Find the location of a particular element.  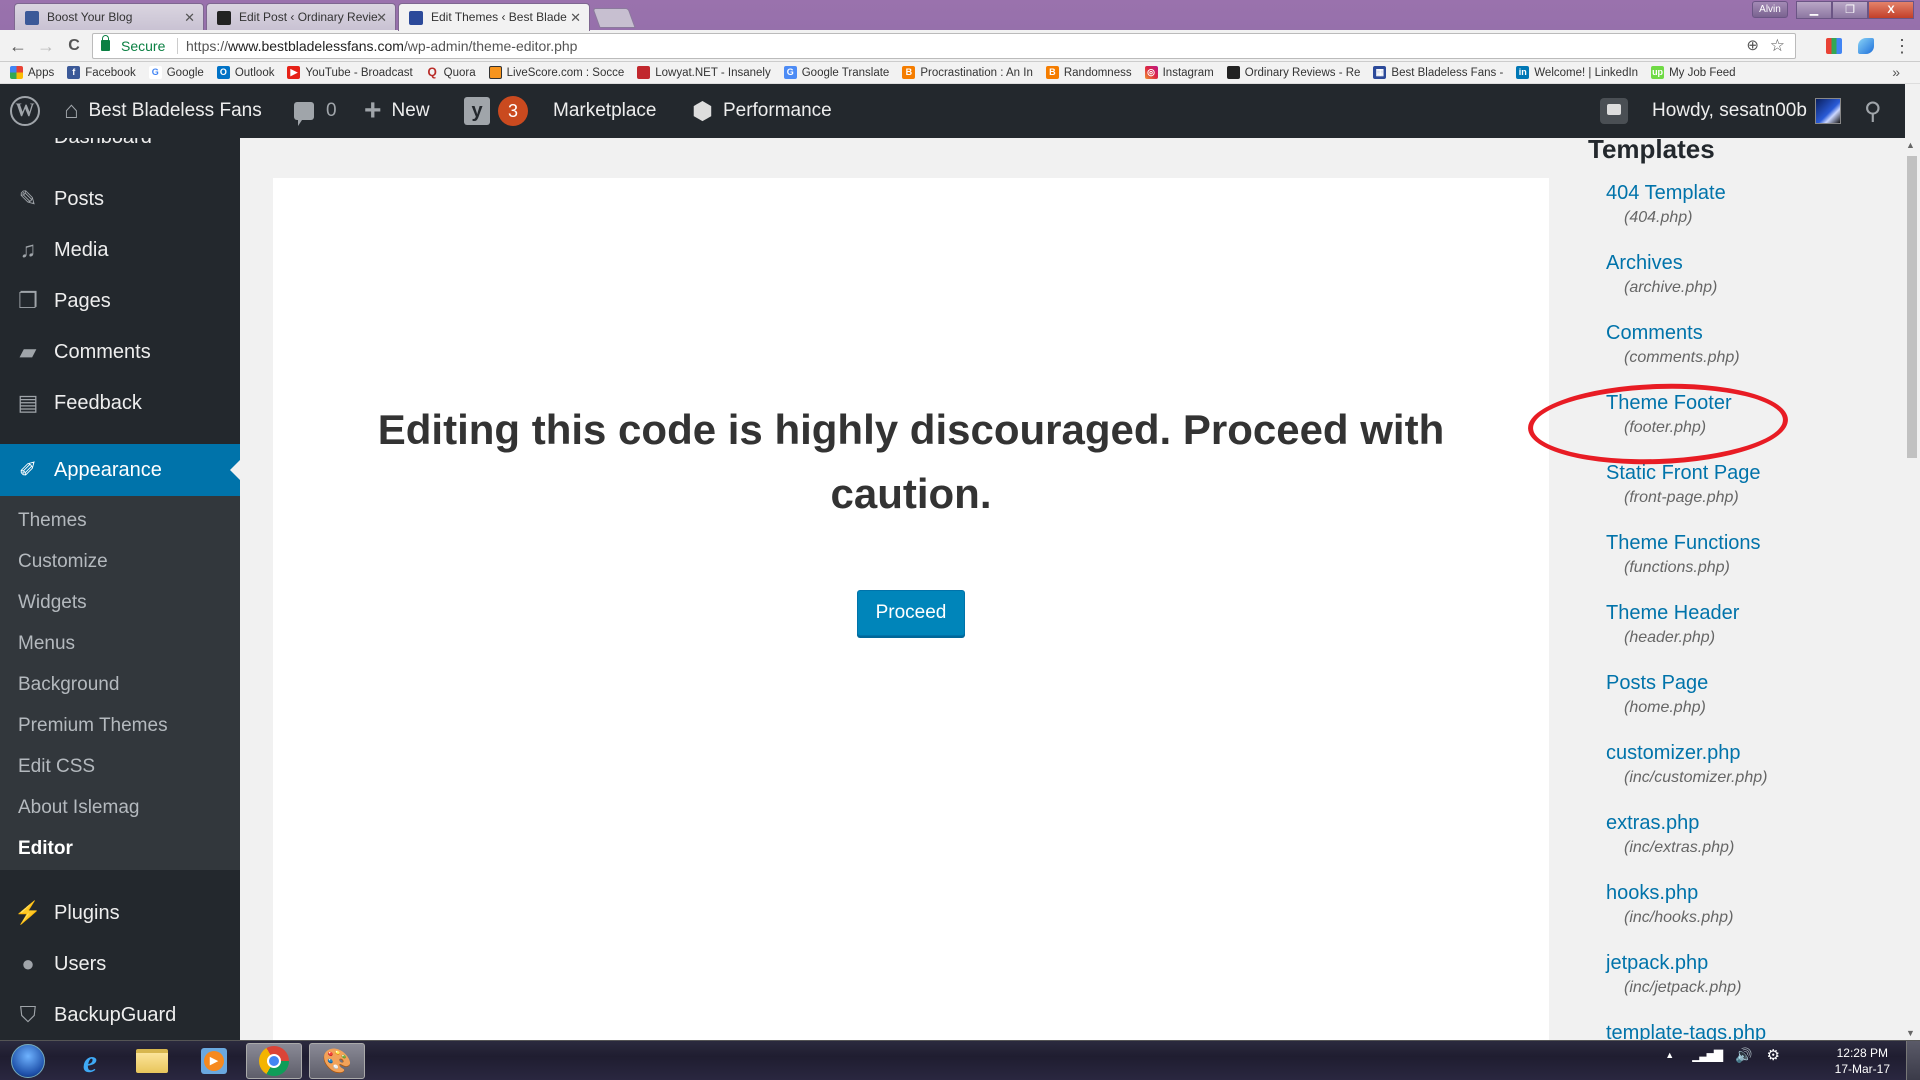

submenu-item-widgets: Widgets is located at coordinates (52, 603).